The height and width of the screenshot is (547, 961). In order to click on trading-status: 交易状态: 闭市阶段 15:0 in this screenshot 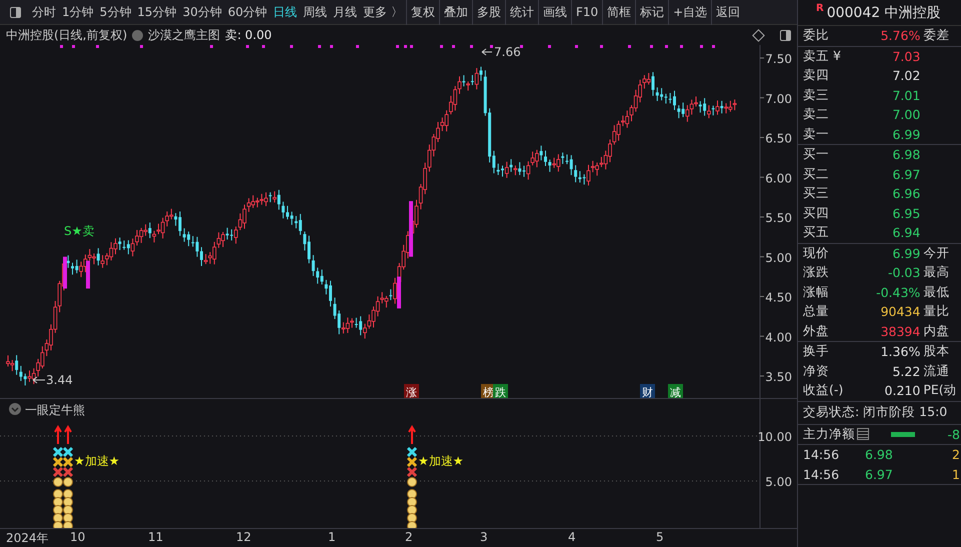, I will do `click(875, 412)`.